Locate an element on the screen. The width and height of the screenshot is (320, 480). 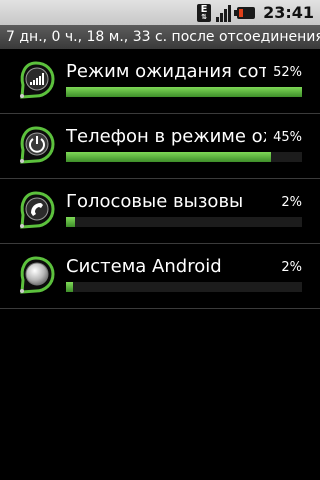
usage-item-label: Система Android is located at coordinates (144, 266).